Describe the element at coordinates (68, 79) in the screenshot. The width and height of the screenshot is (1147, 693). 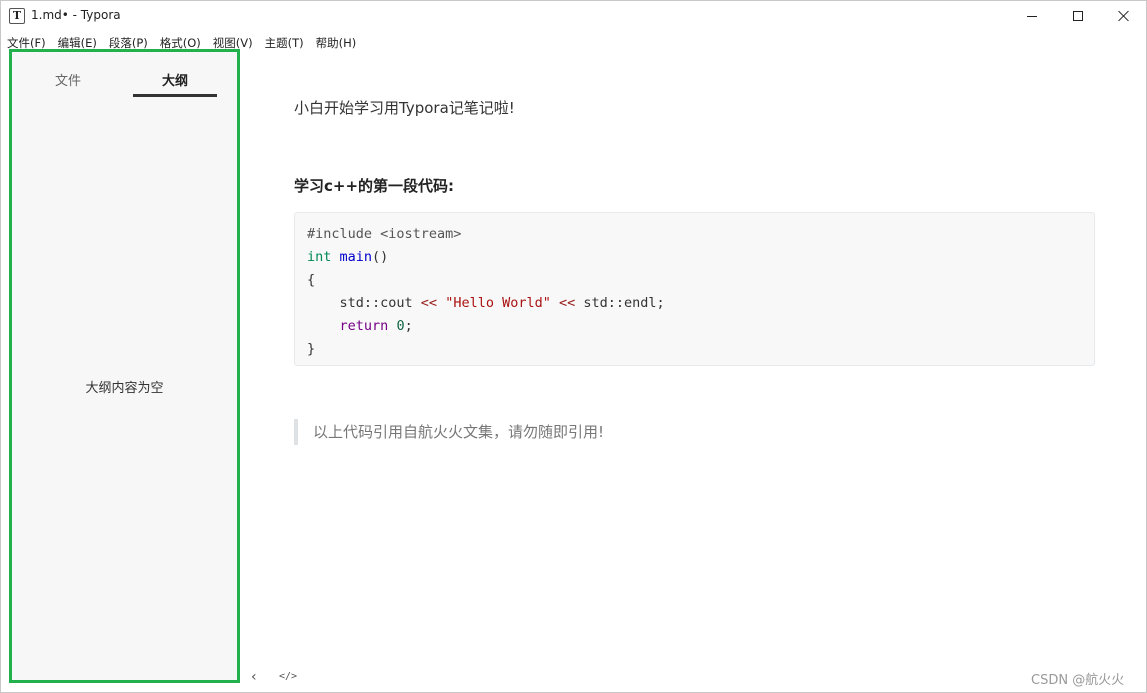
I see `tab-files: 文件` at that location.